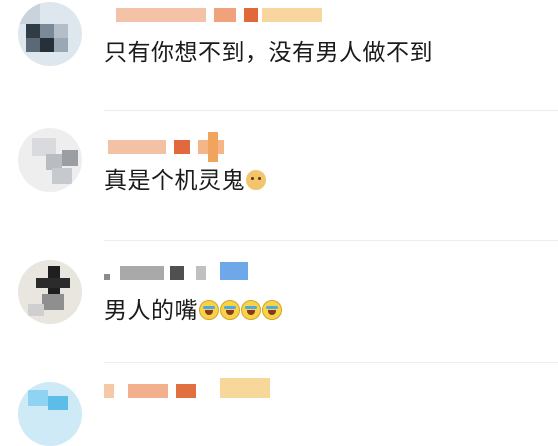  Describe the element at coordinates (268, 53) in the screenshot. I see `comment-text: 只有你想不到，没有男人做不到` at that location.